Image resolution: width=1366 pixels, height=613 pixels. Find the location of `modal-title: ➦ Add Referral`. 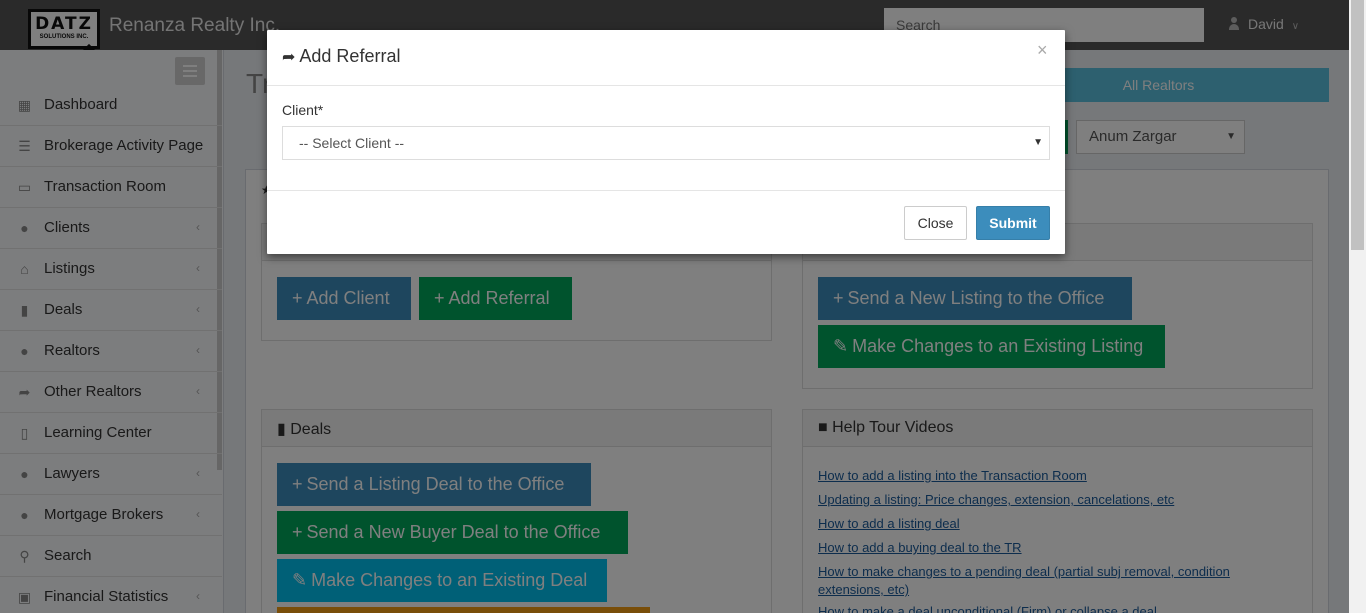

modal-title: ➦ Add Referral is located at coordinates (341, 56).